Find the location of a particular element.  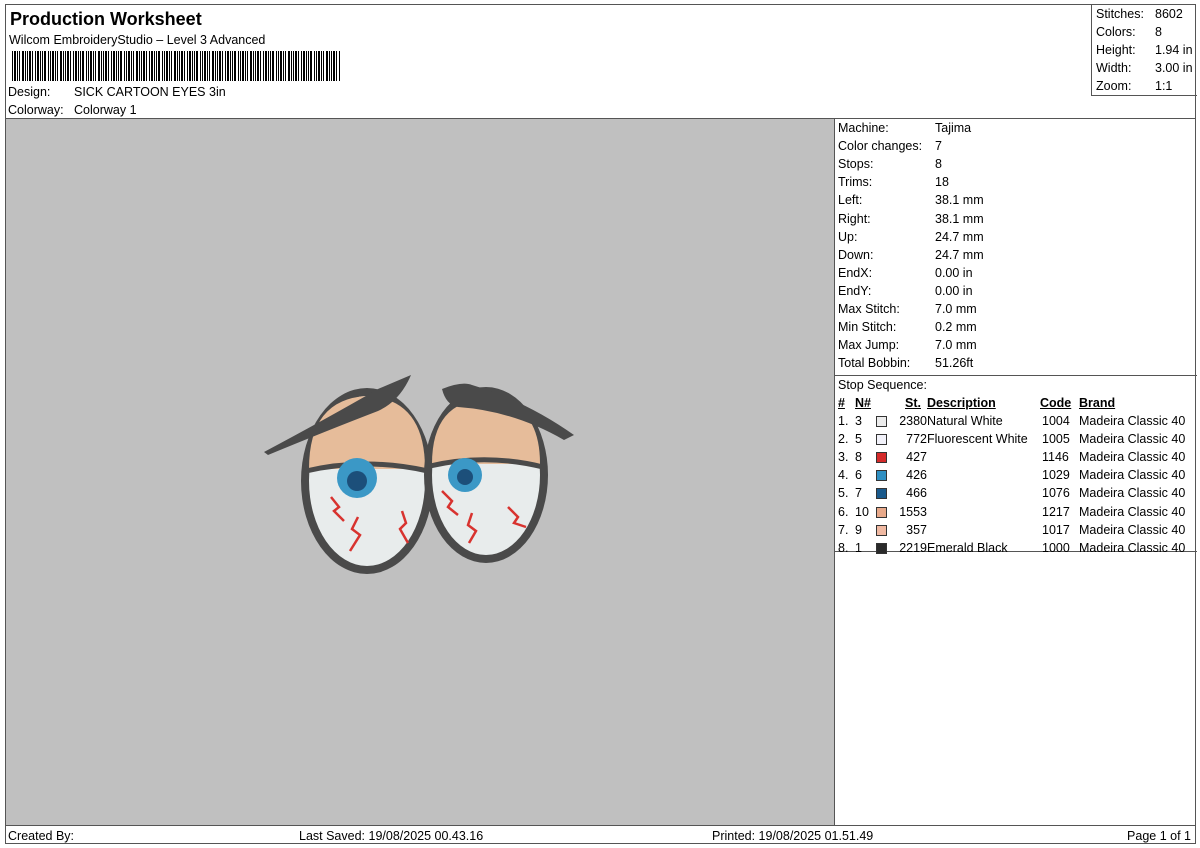

header-needle: N# is located at coordinates (863, 403).